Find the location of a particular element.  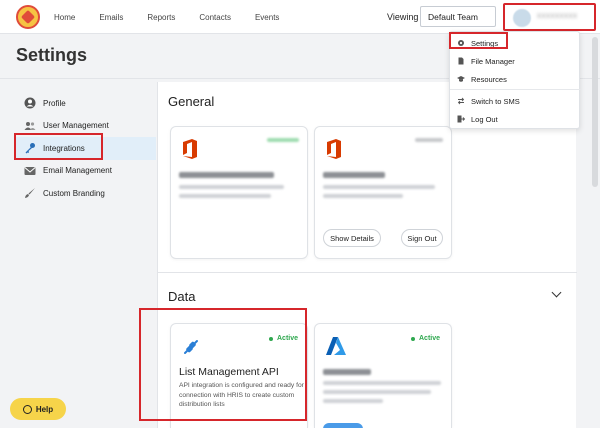

app-logo is located at coordinates (28, 17).